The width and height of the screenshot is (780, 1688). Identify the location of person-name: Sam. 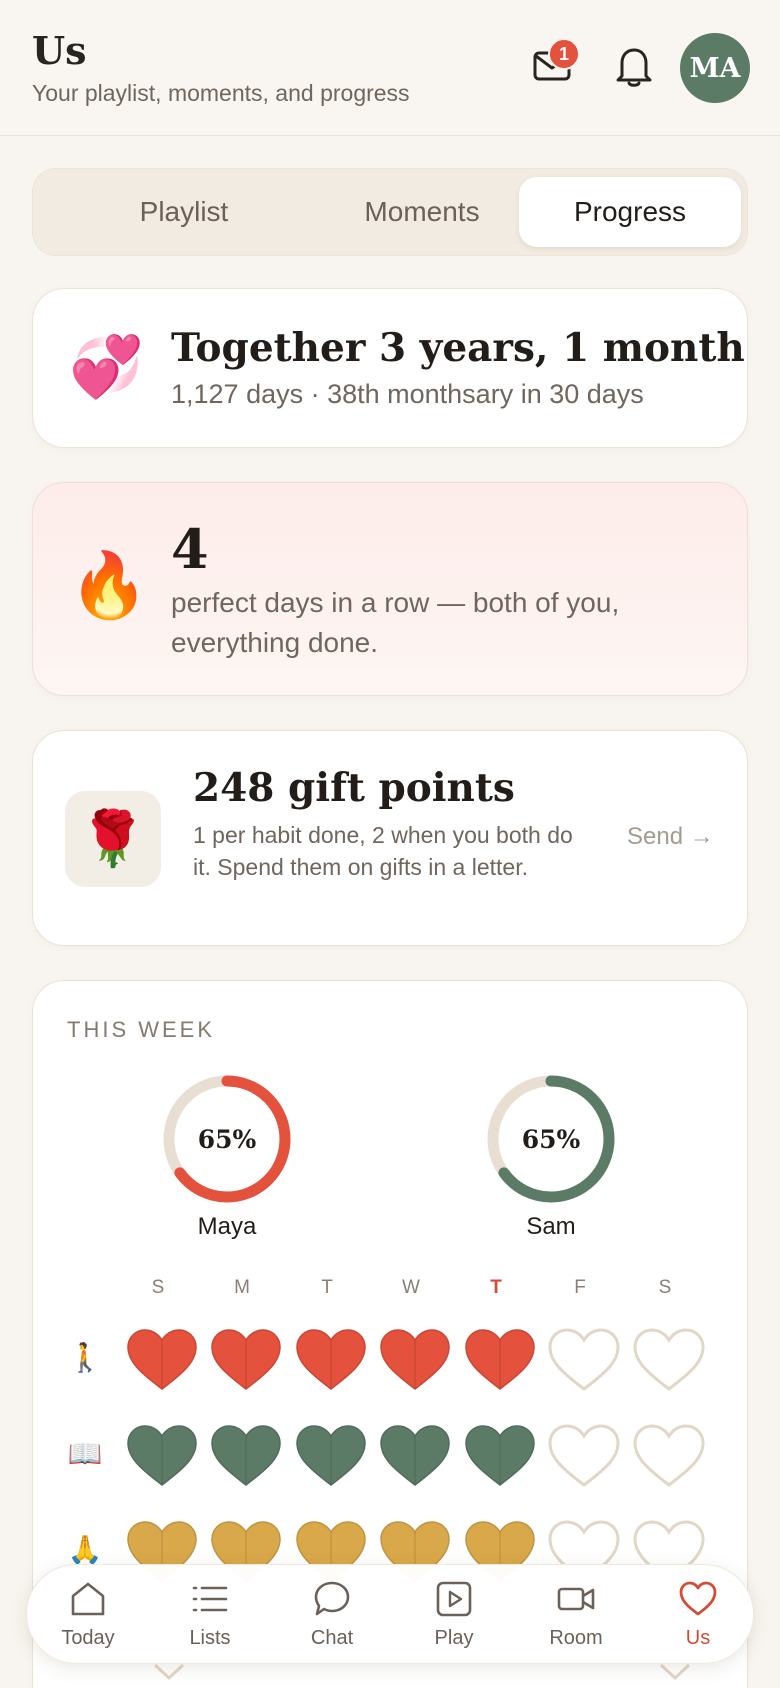
(551, 1226).